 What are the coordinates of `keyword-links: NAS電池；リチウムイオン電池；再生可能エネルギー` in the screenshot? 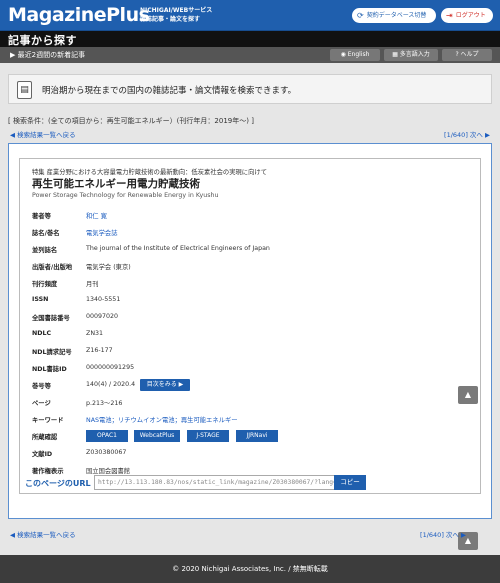 It's located at (162, 420).